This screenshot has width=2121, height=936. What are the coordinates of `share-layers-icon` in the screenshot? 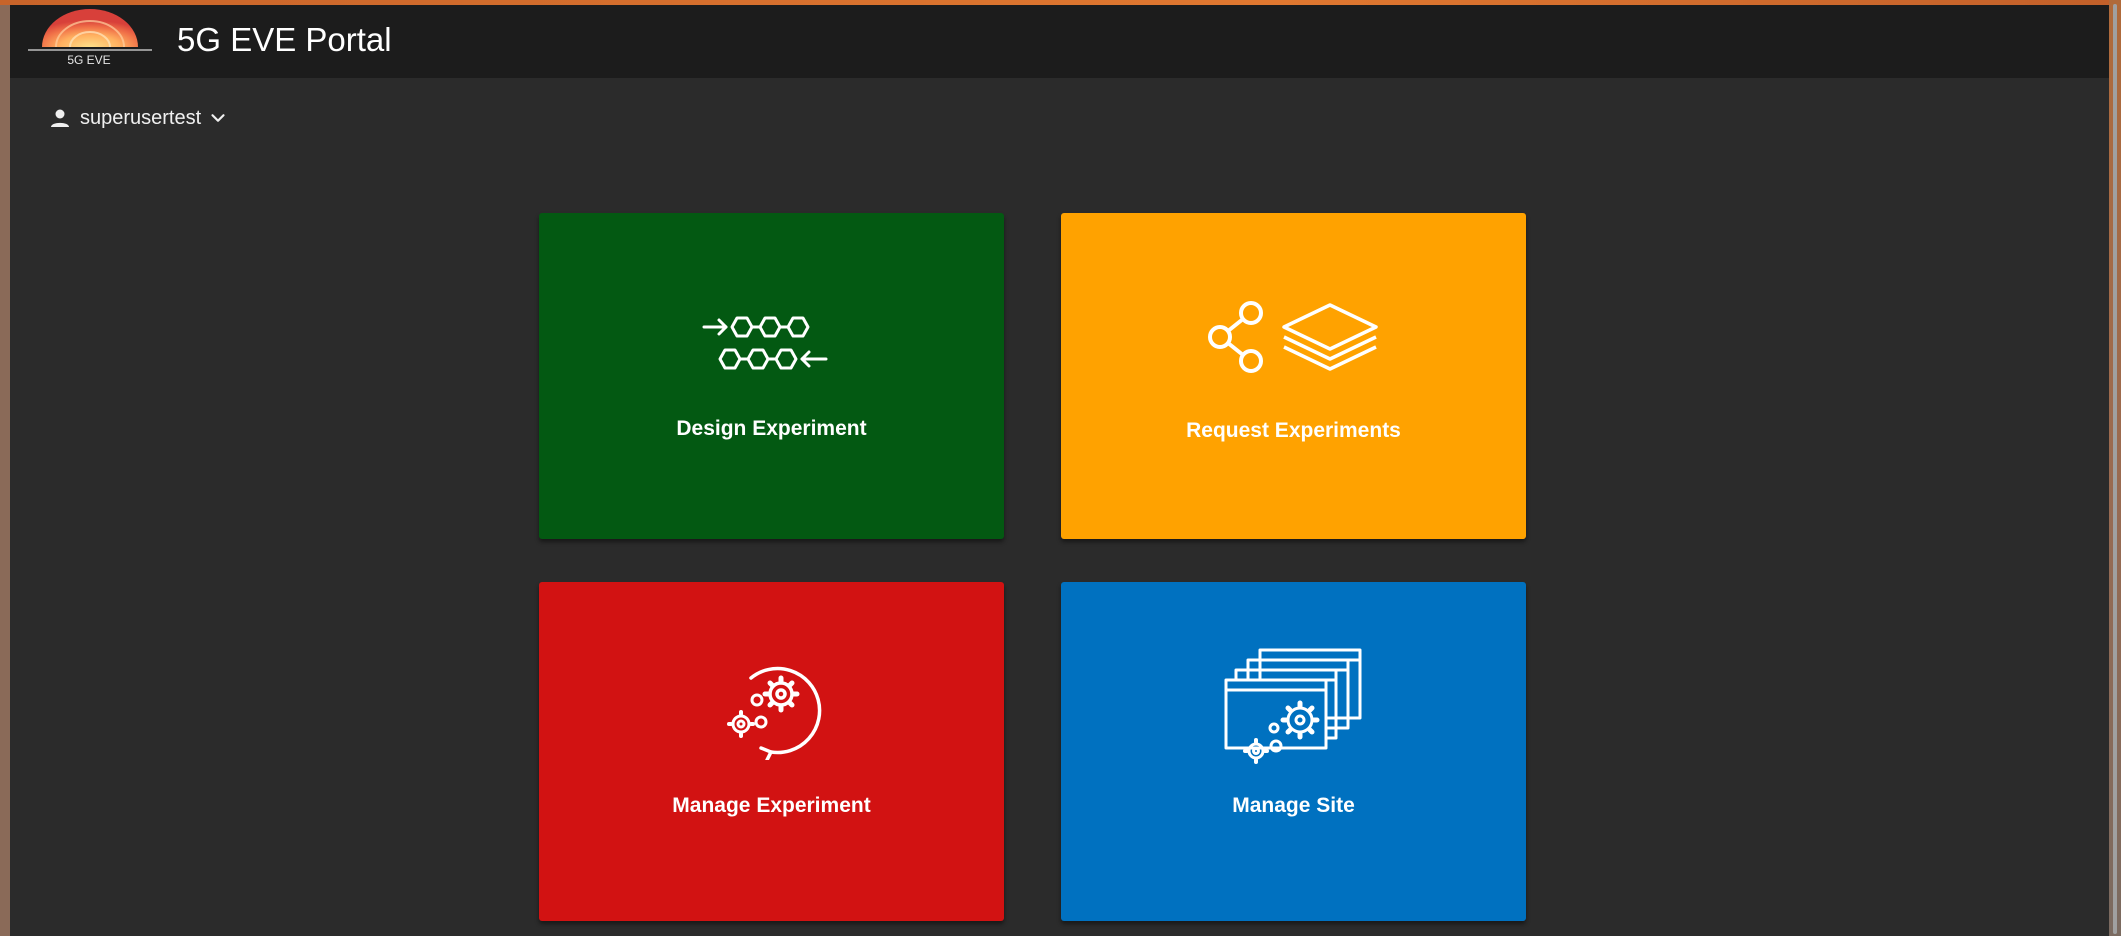 It's located at (1292, 337).